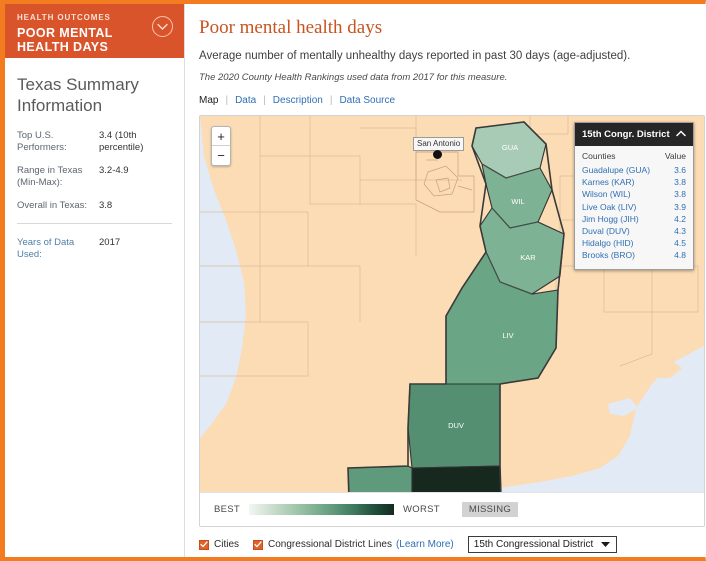 The height and width of the screenshot is (561, 706). I want to click on measure-header: HEALTH OUTCOMES POOR MENTAL HEALTH DAYS, so click(94, 31).